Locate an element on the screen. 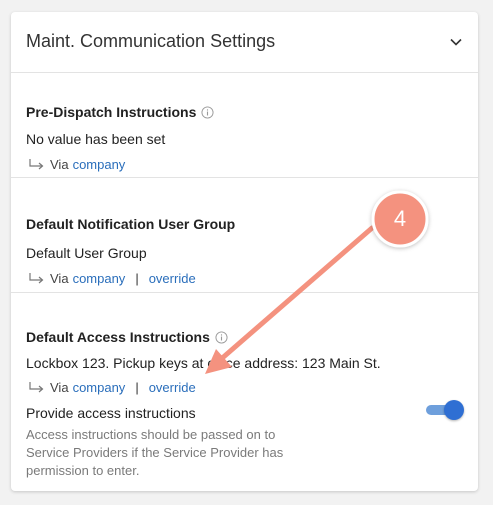 This screenshot has height=505, width=493. notification-group-source: Via company | override is located at coordinates (112, 278).